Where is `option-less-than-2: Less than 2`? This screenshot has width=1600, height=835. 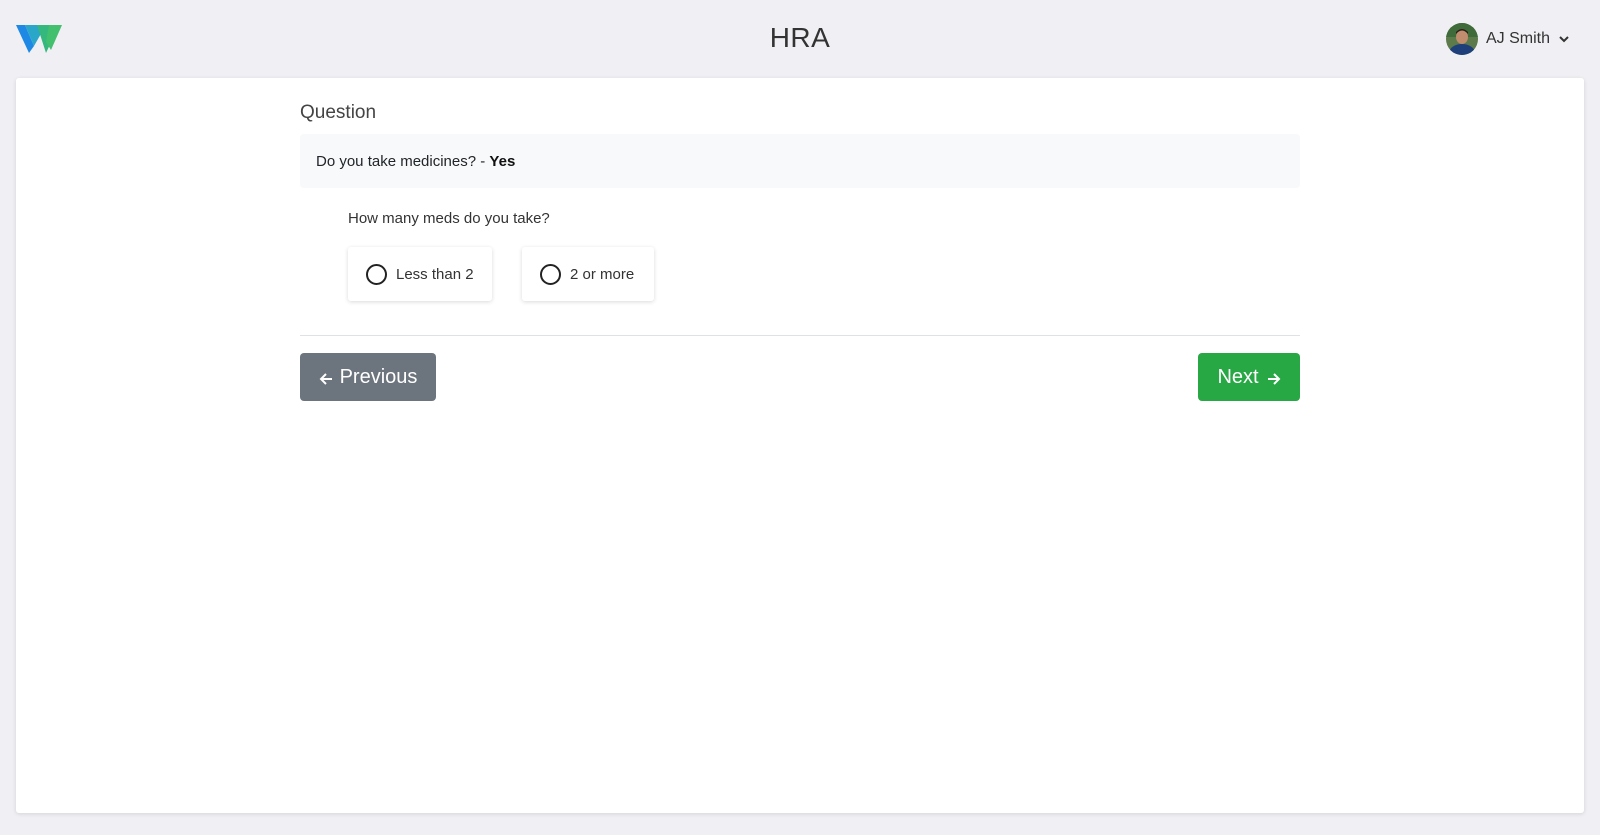
option-less-than-2: Less than 2 is located at coordinates (420, 274).